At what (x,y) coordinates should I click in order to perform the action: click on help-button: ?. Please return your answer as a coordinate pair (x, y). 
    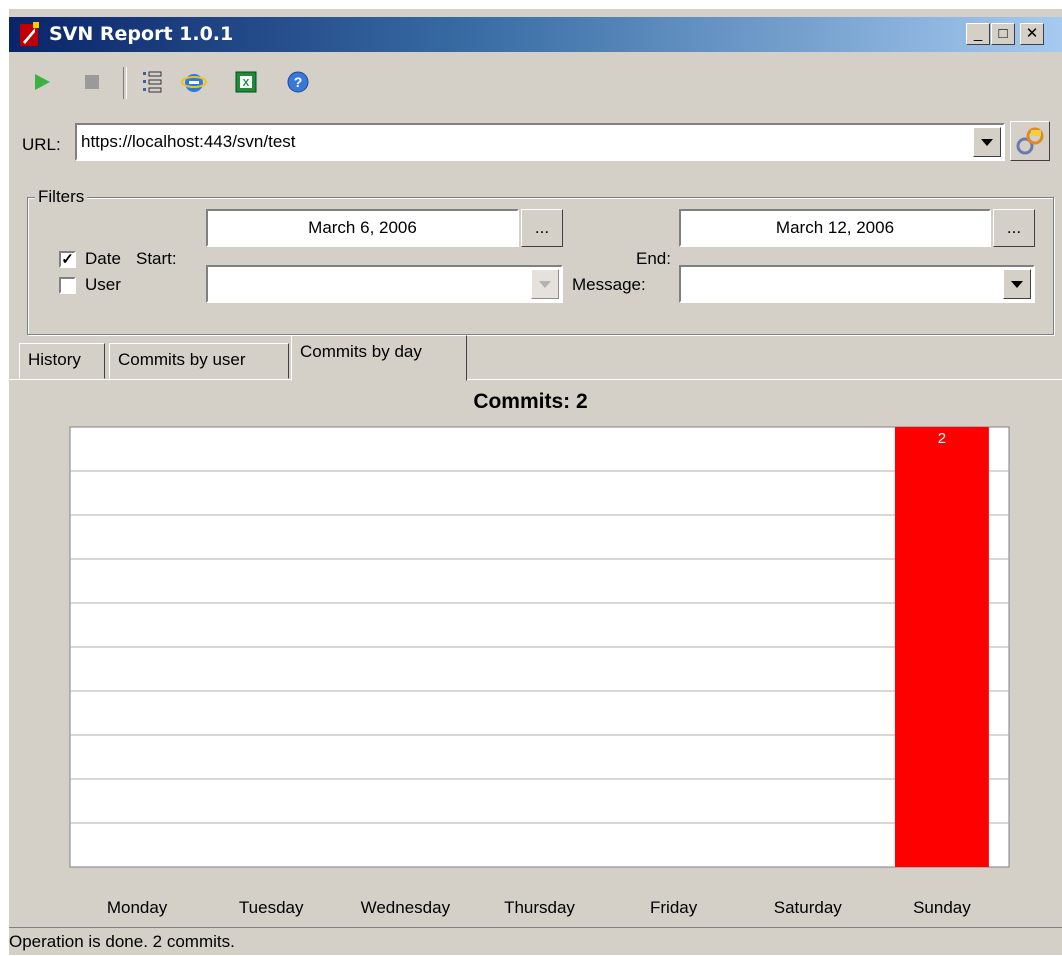
    Looking at the image, I should click on (298, 82).